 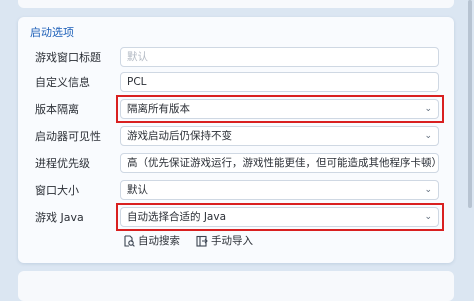 What do you see at coordinates (179, 136) in the screenshot?
I see `launcher-visibility-value: 游戏启动后仍保持不变` at bounding box center [179, 136].